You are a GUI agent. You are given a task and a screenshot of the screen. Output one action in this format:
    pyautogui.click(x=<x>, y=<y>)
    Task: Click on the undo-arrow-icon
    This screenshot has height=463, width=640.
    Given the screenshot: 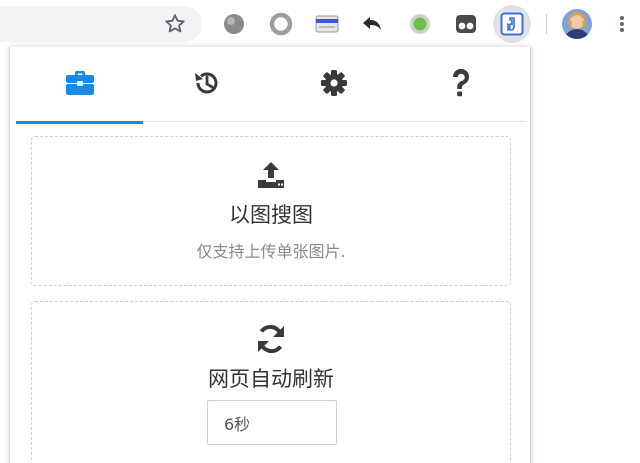 What is the action you would take?
    pyautogui.click(x=373, y=24)
    